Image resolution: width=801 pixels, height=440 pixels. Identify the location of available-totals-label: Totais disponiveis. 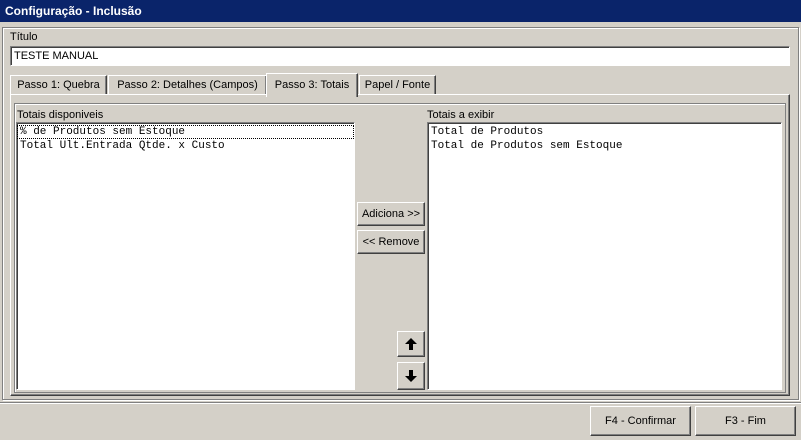
(60, 115).